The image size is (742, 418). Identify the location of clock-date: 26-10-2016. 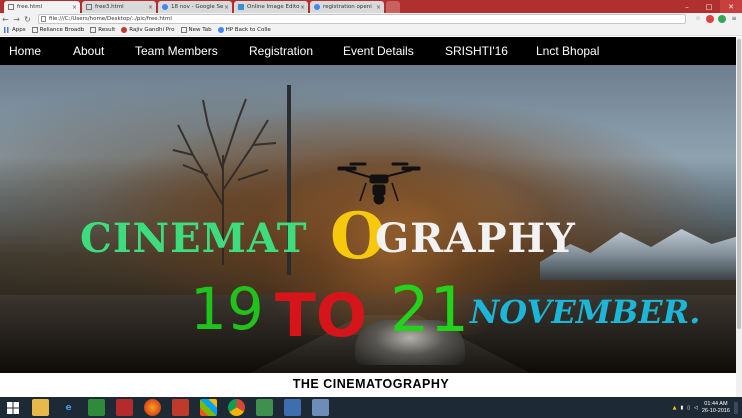
(715, 410).